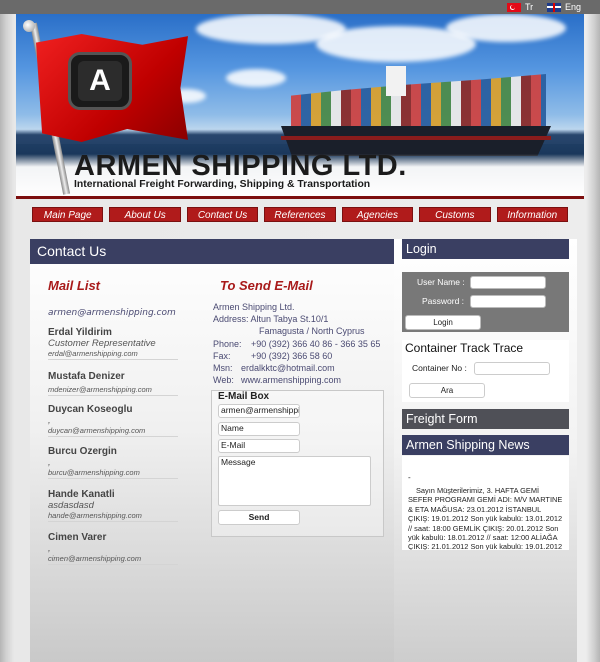 This screenshot has width=600, height=662. Describe the element at coordinates (113, 548) in the screenshot. I see `contact-person: Cimen Varer , cimen@armenshipping.com` at that location.